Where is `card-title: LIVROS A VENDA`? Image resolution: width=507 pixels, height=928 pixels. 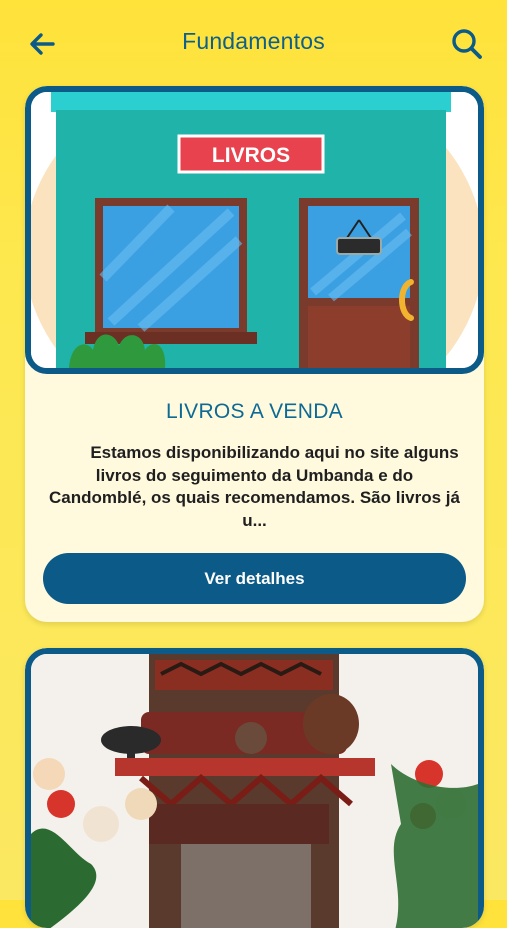
card-title: LIVROS A VENDA is located at coordinates (254, 411).